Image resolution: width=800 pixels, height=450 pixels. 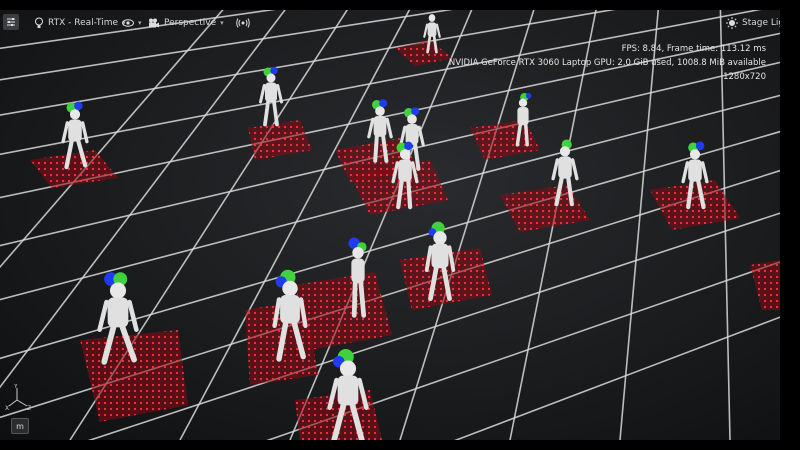 I want to click on settings-sliders-icon, so click(x=11, y=22).